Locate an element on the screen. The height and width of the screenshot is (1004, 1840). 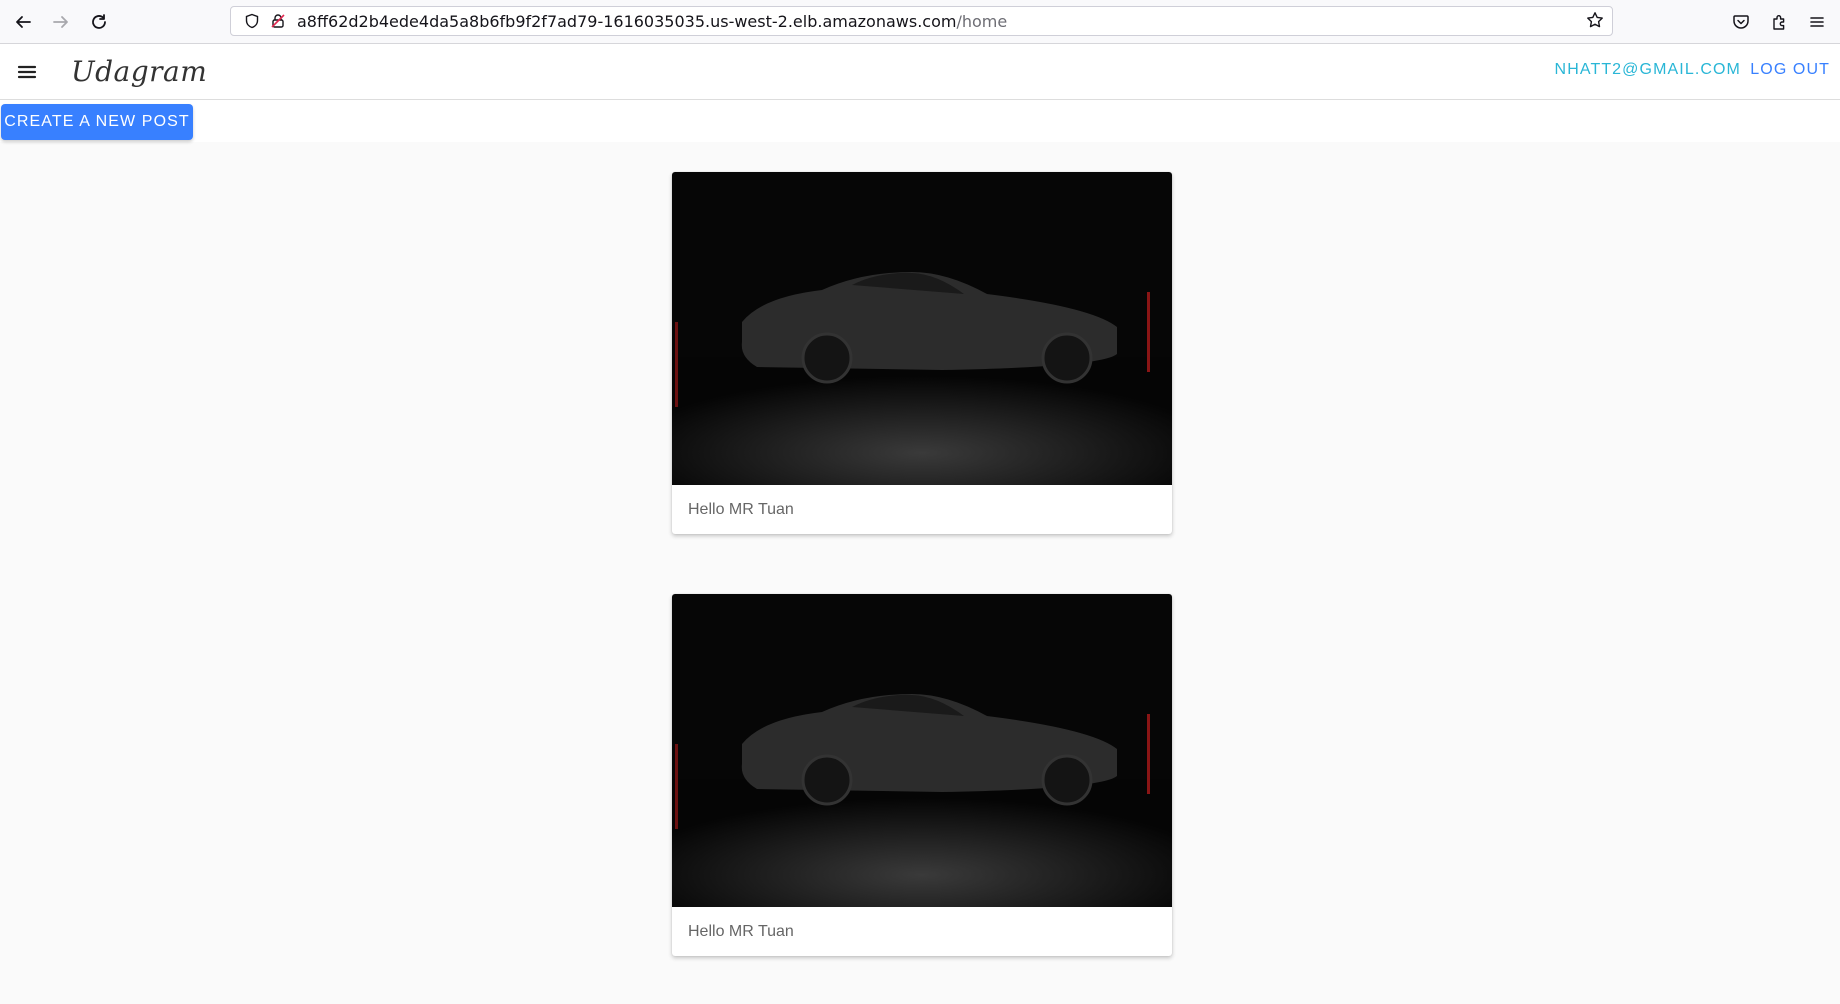
arrow-right-icon is located at coordinates (60, 21).